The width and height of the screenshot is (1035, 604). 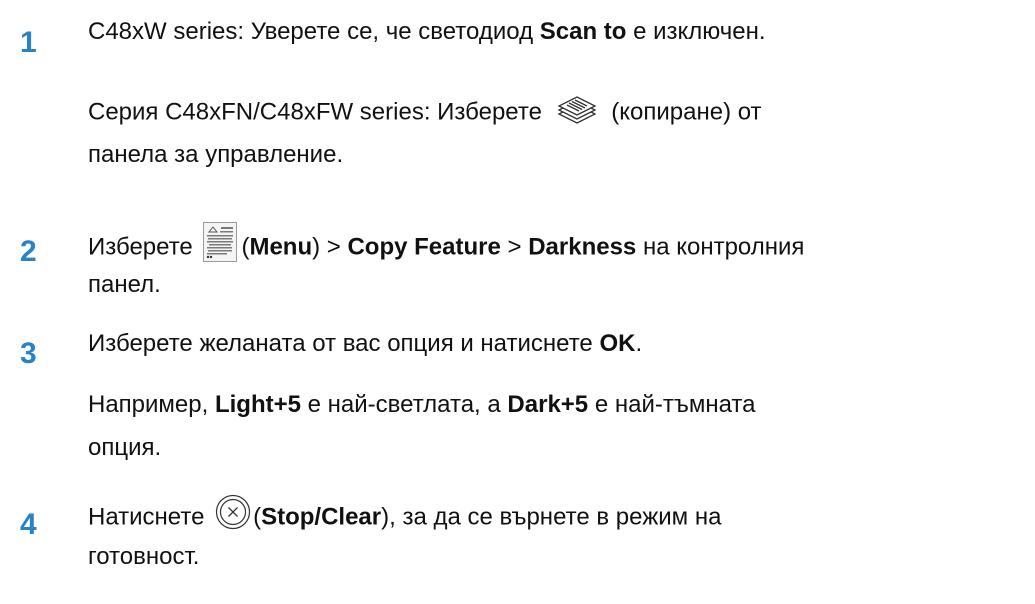 What do you see at coordinates (696, 31) in the screenshot?
I see `text: е изключен.` at bounding box center [696, 31].